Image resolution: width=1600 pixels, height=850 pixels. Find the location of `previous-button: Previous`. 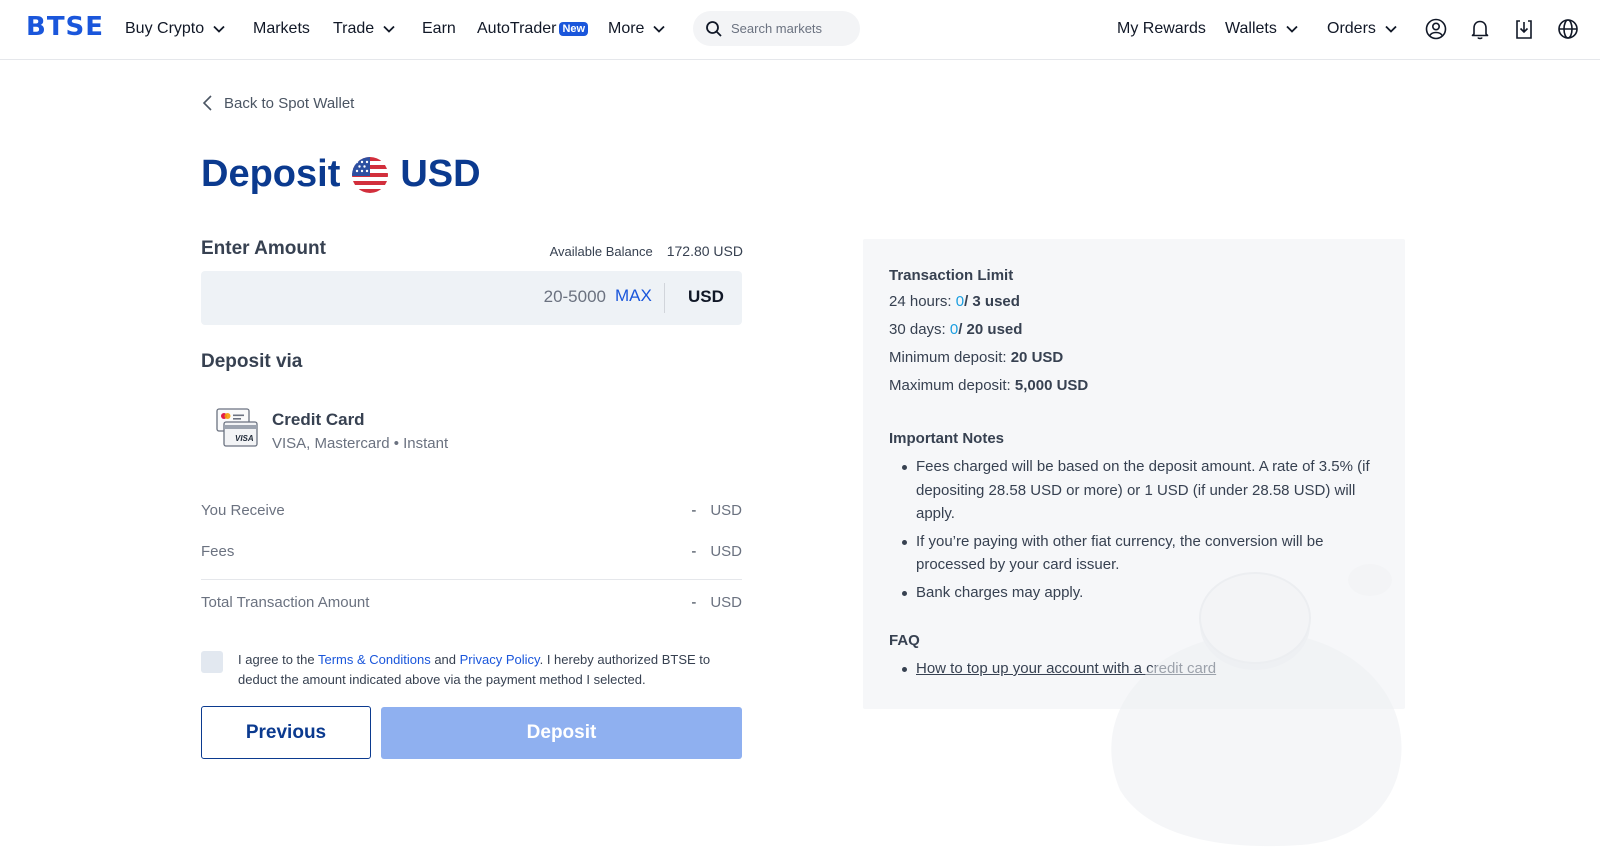

previous-button: Previous is located at coordinates (286, 732).